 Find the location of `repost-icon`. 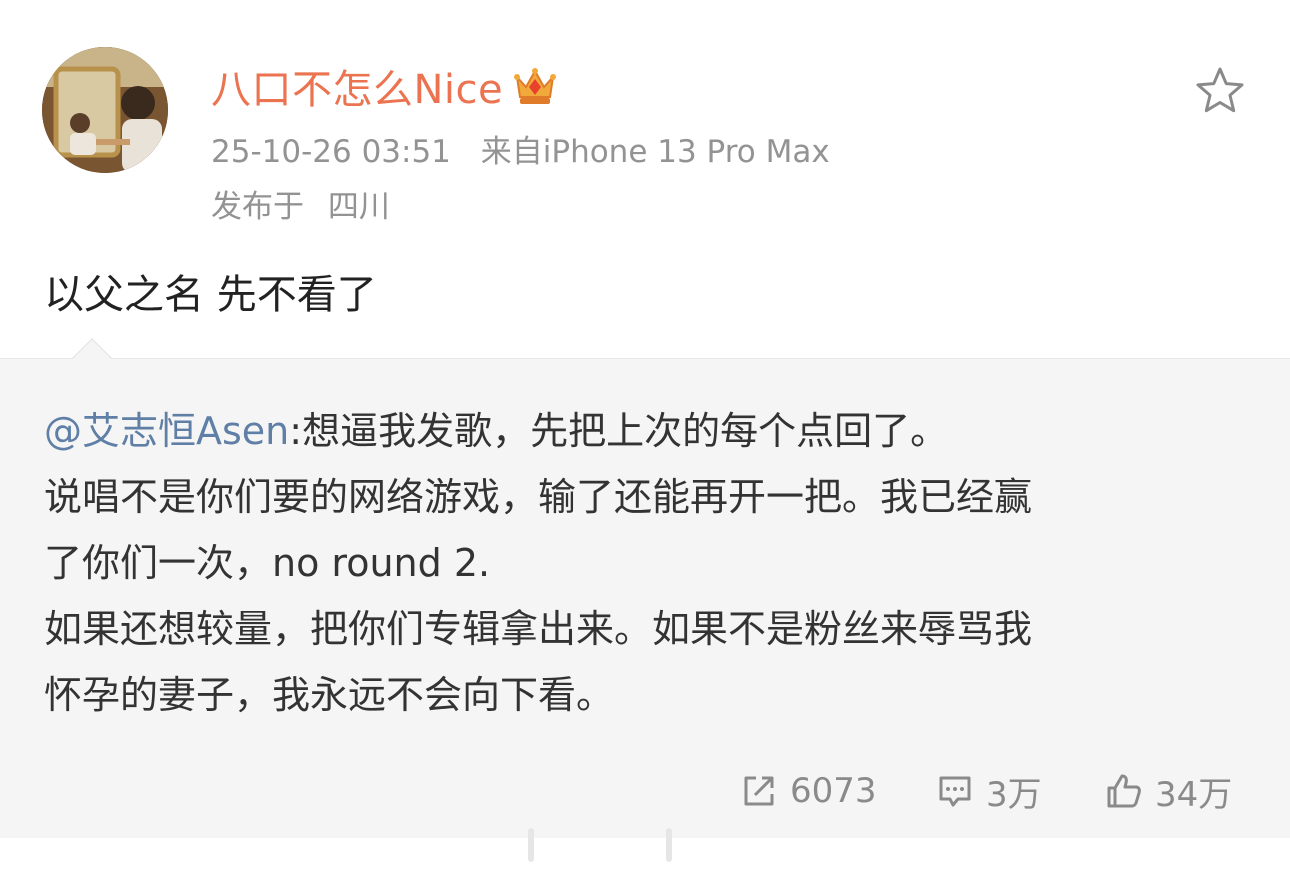

repost-icon is located at coordinates (759, 791).